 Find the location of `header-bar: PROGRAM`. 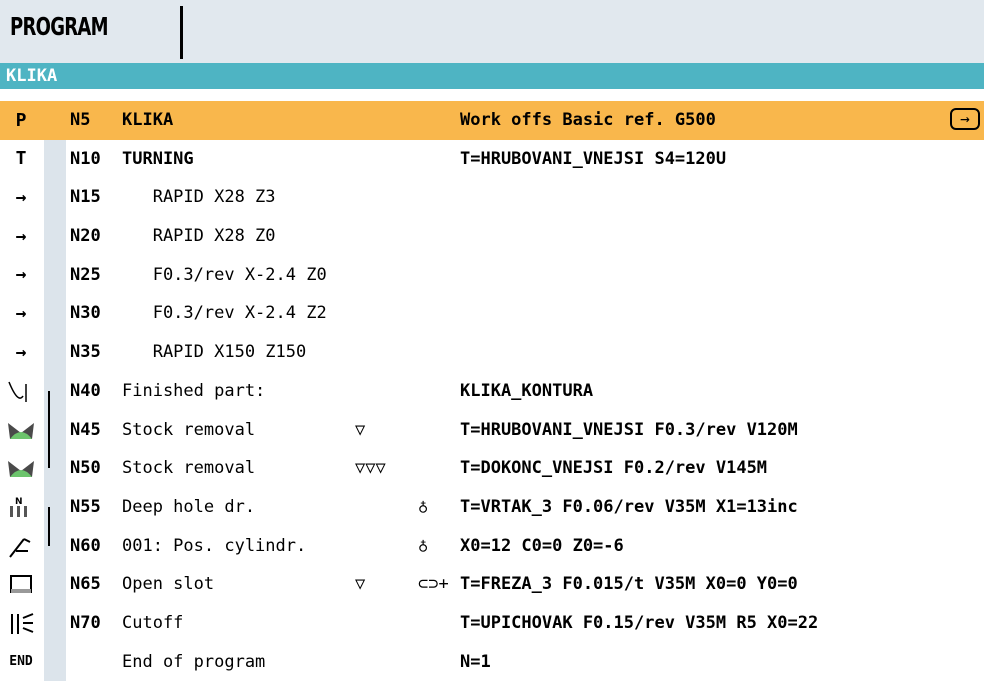

header-bar: PROGRAM is located at coordinates (492, 31).